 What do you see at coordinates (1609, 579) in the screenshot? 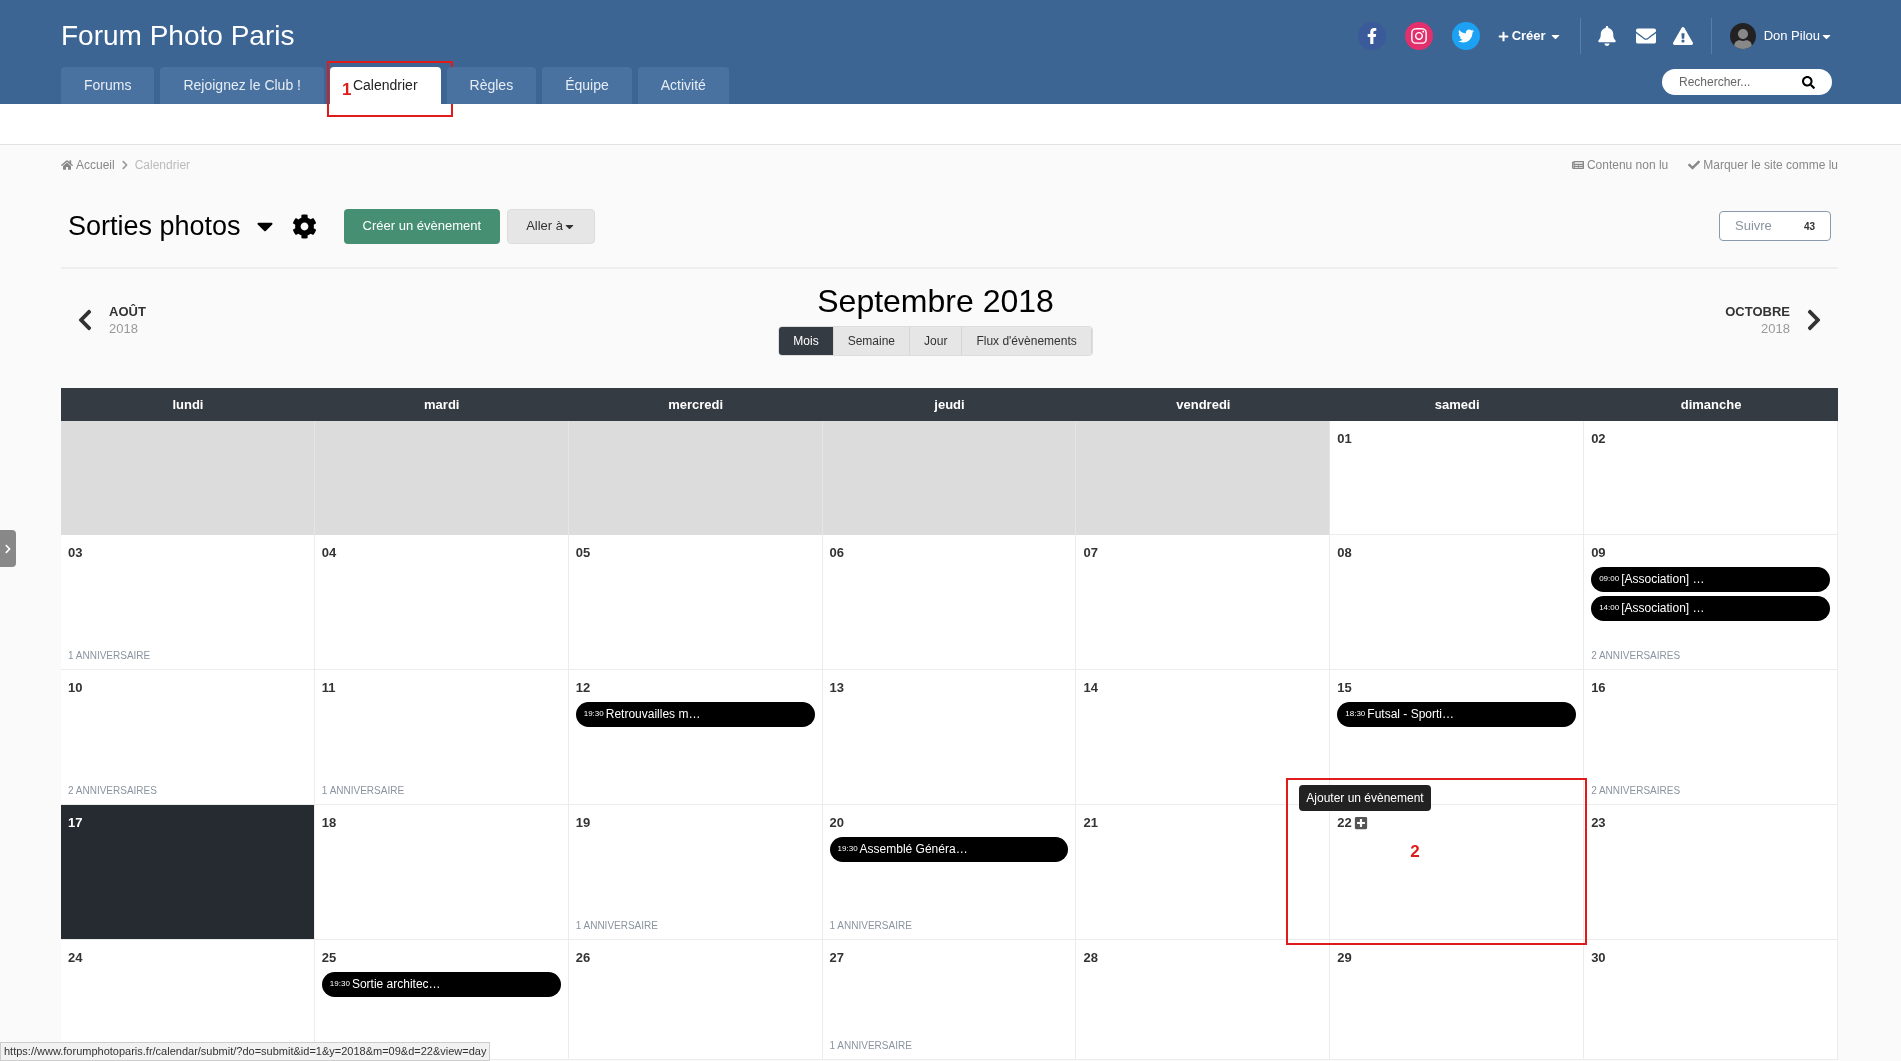
I see `event-time: 09:00` at bounding box center [1609, 579].